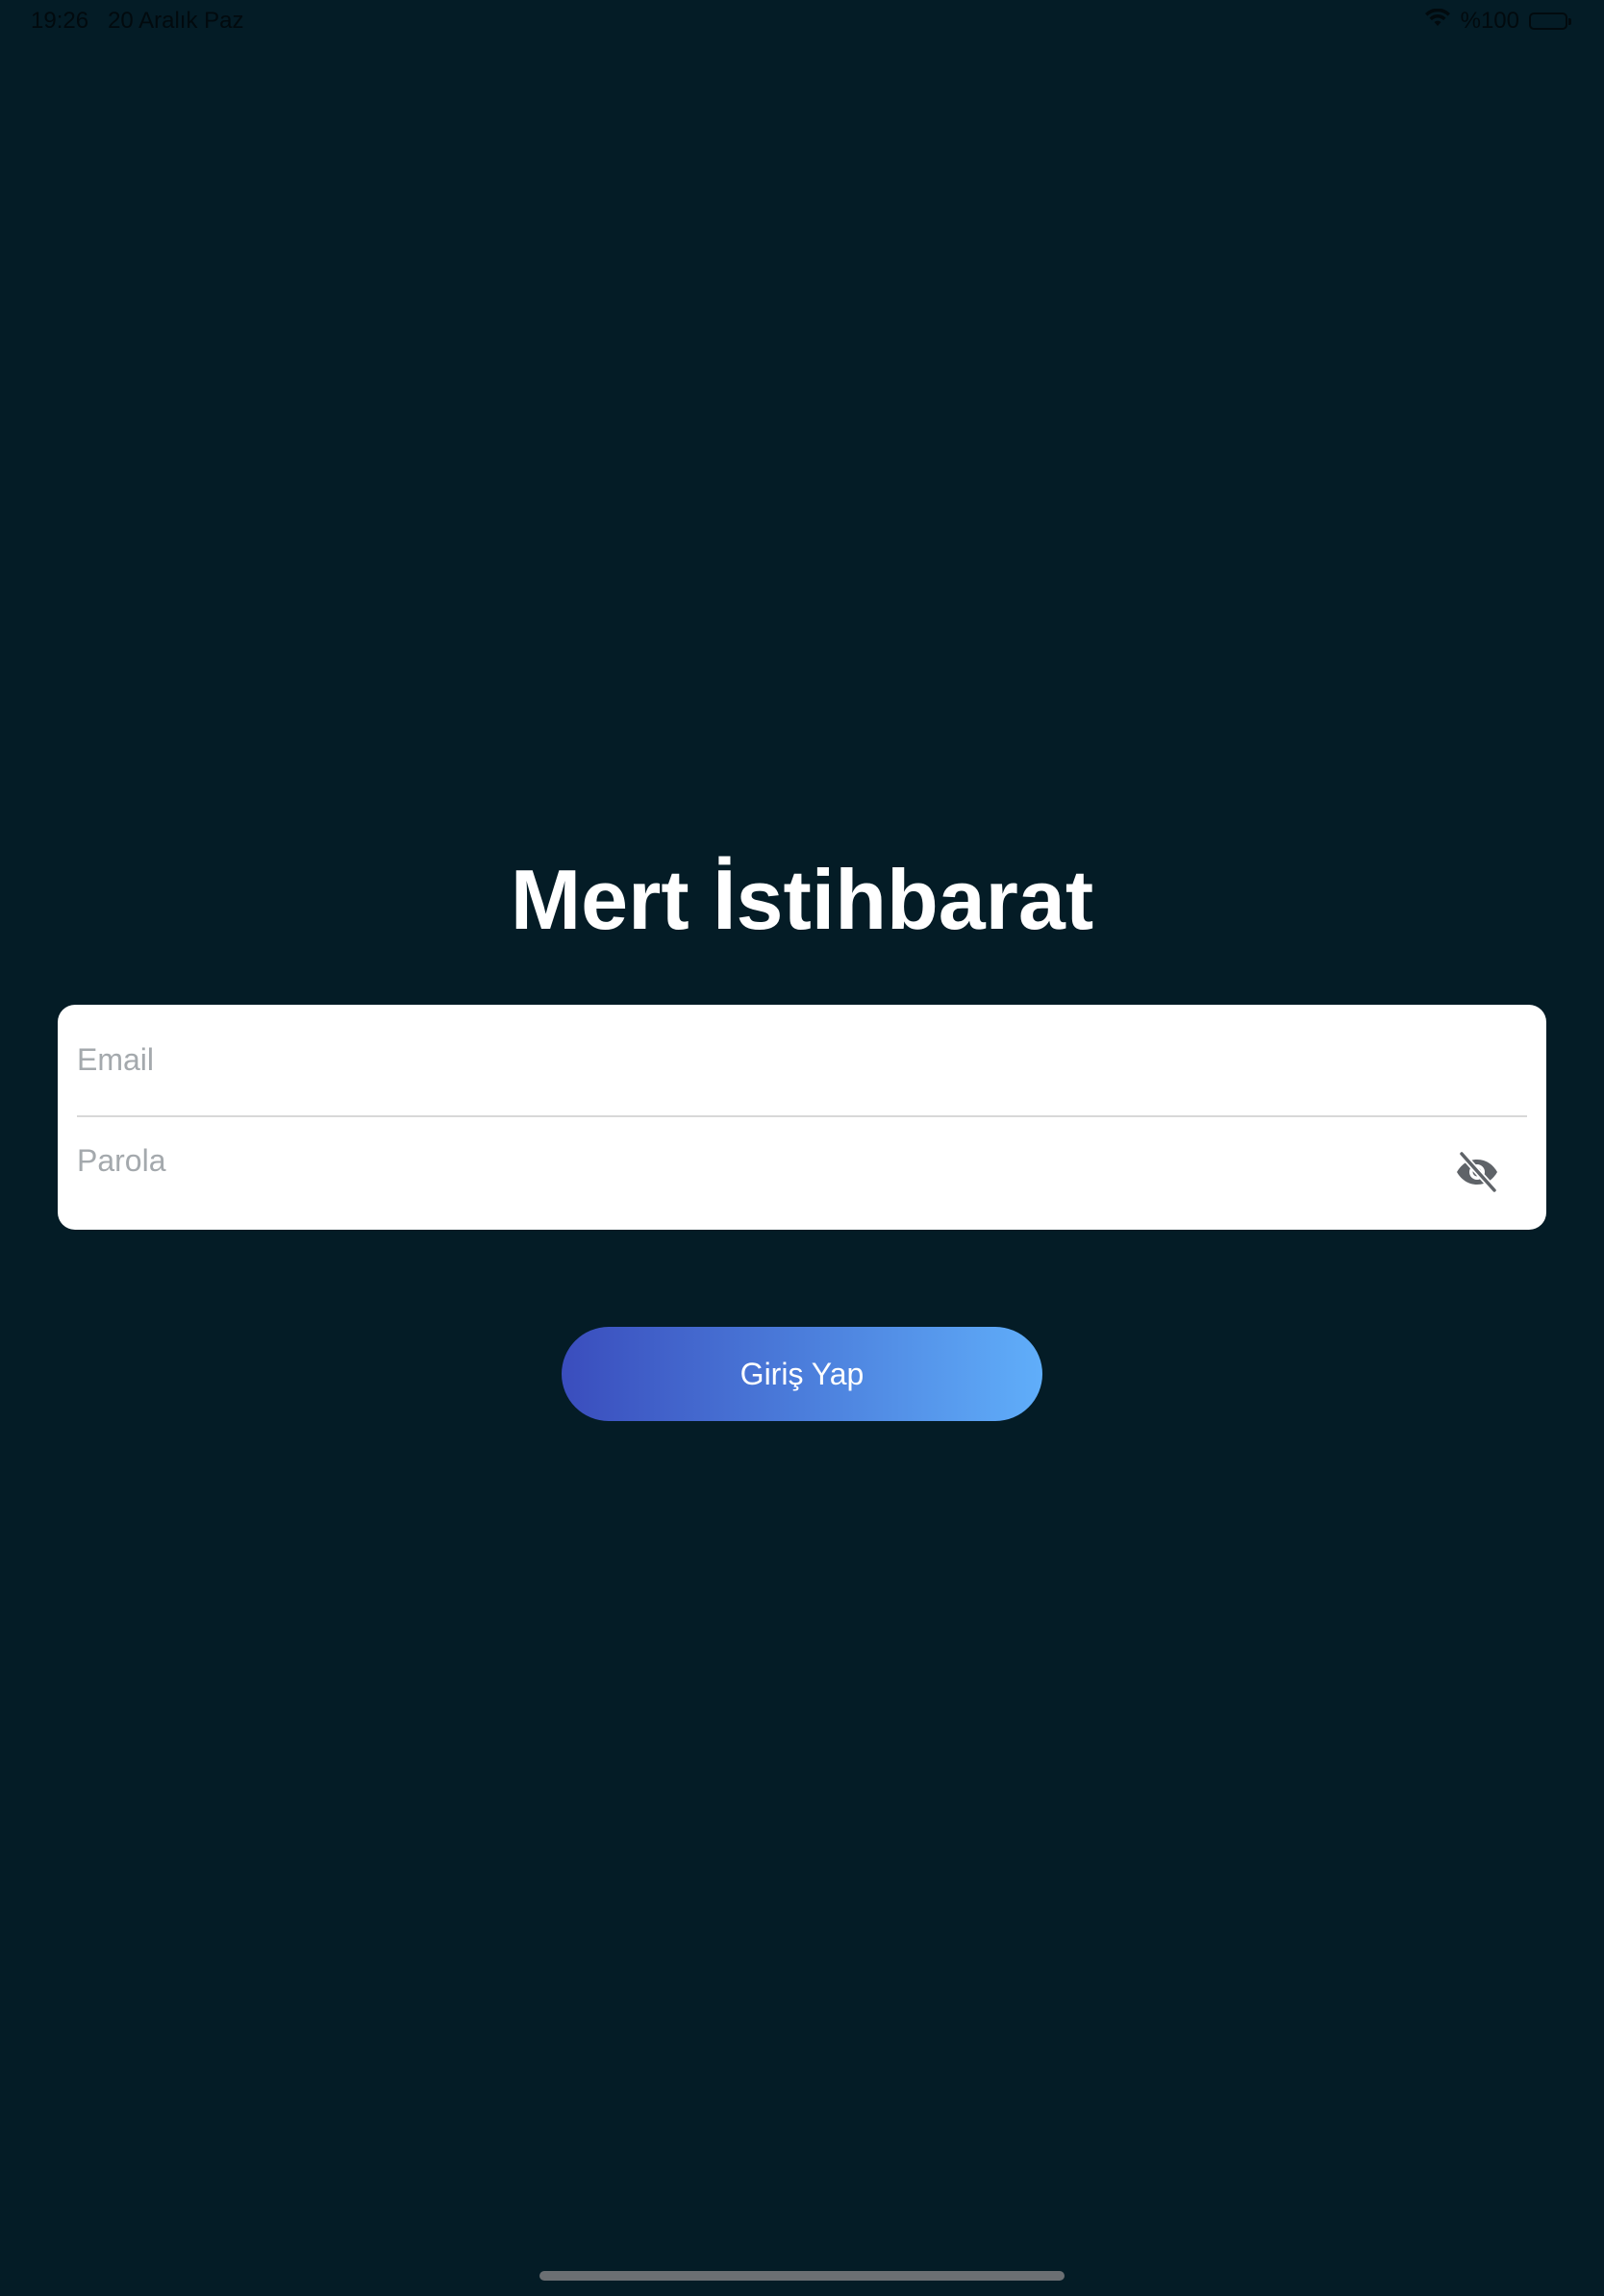  Describe the element at coordinates (802, 23) in the screenshot. I see `status-bar: 19:26 20 Aralık Paz %100` at that location.